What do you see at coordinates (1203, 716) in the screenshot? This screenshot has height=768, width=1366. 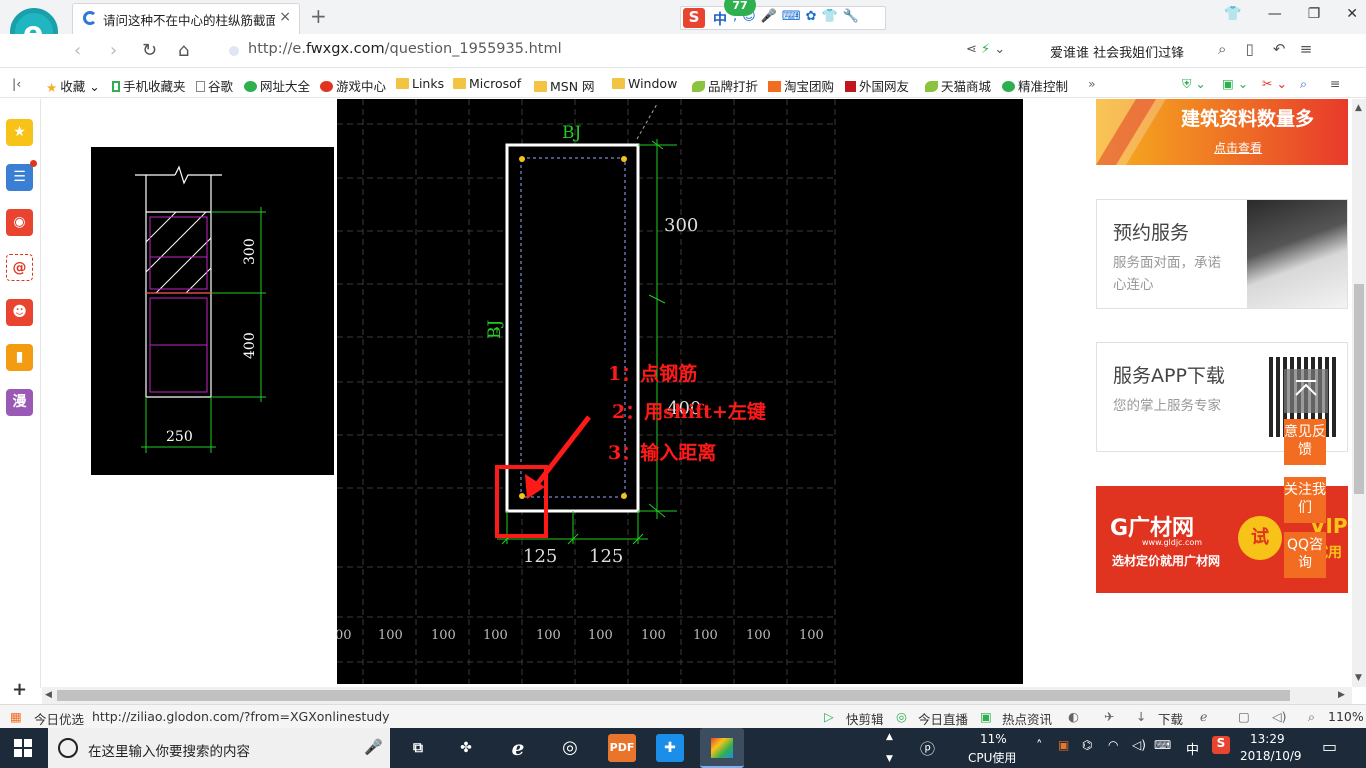 I see `ie-icon: ℯ` at bounding box center [1203, 716].